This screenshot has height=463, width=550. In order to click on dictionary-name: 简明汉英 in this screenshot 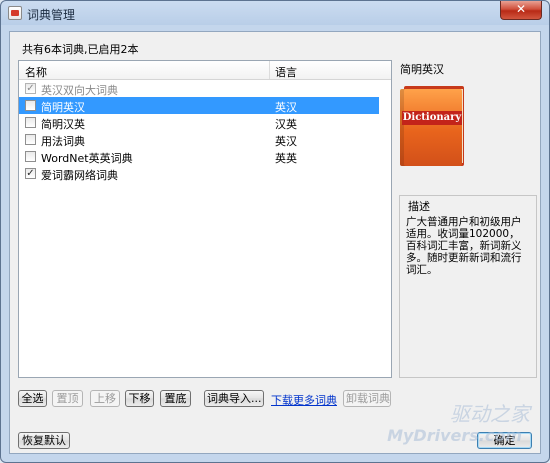, I will do `click(63, 124)`.